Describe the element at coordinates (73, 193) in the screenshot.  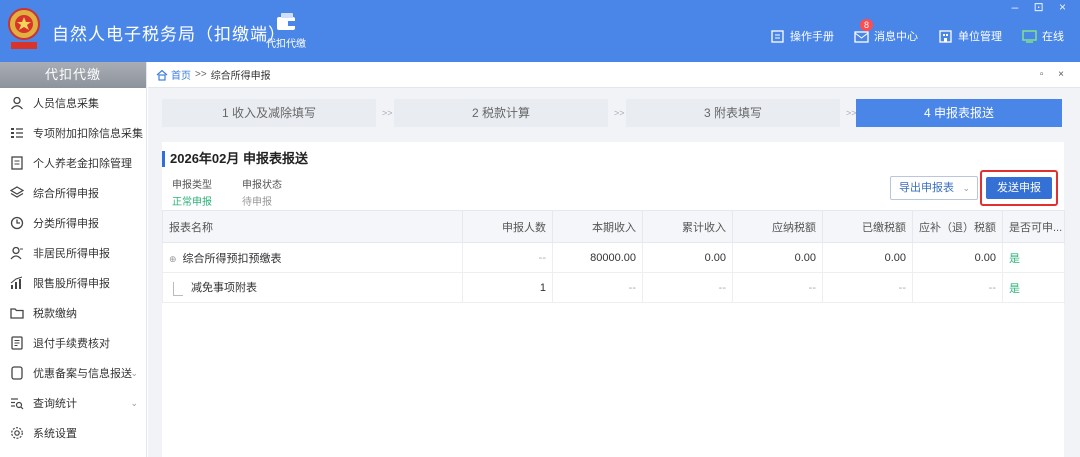
I see `sidebar-item-comprehensive-income: 综合所得申报` at that location.